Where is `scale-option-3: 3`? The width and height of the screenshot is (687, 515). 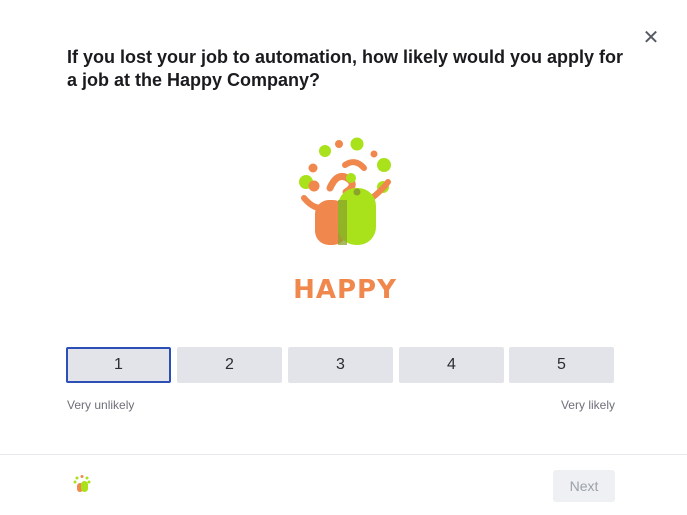
scale-option-3: 3 is located at coordinates (340, 365).